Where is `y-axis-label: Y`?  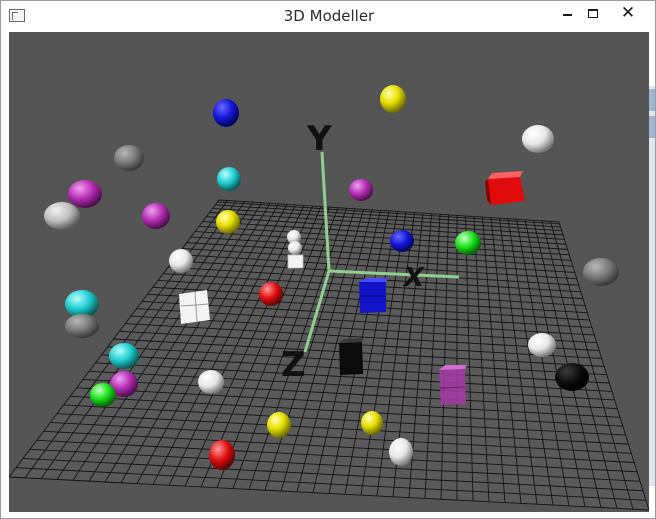
y-axis-label: Y is located at coordinates (319, 139).